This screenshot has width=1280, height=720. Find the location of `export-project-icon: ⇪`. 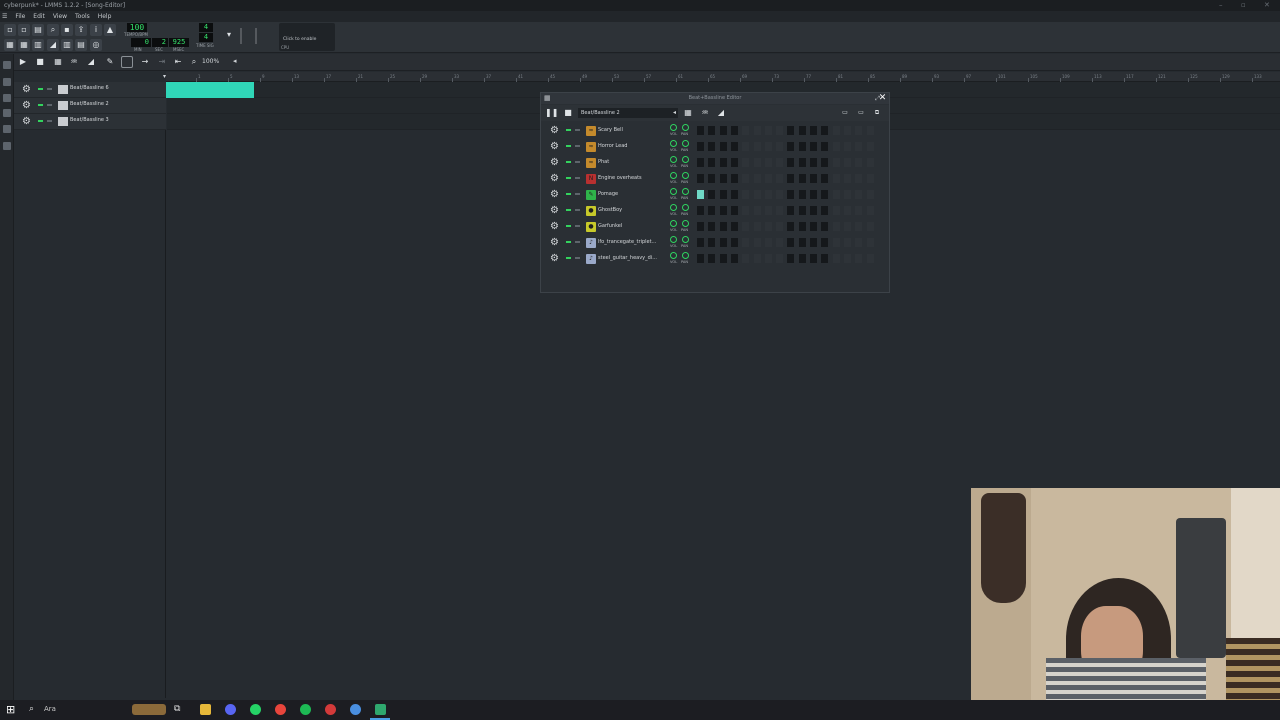

export-project-icon: ⇪ is located at coordinates (81, 30).